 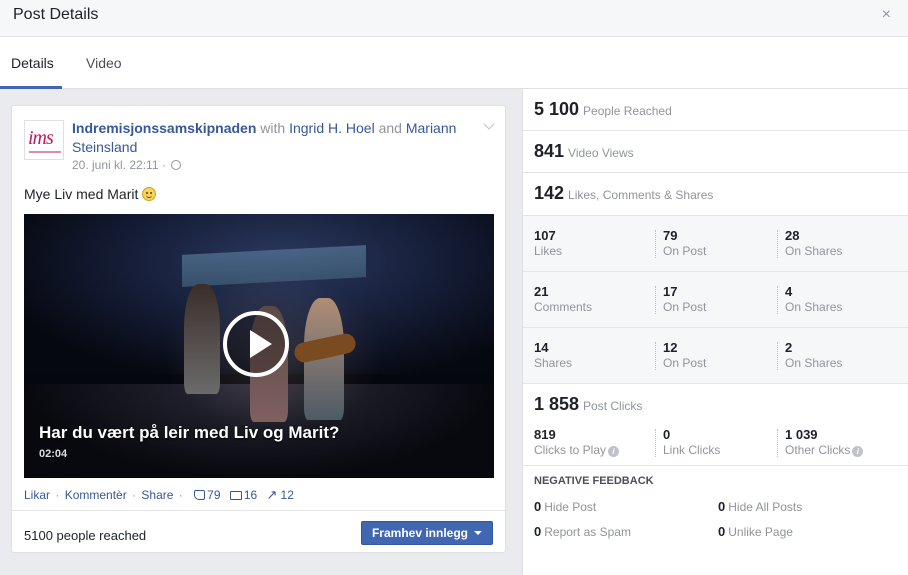 What do you see at coordinates (243, 495) in the screenshot?
I see `comment-count: 16` at bounding box center [243, 495].